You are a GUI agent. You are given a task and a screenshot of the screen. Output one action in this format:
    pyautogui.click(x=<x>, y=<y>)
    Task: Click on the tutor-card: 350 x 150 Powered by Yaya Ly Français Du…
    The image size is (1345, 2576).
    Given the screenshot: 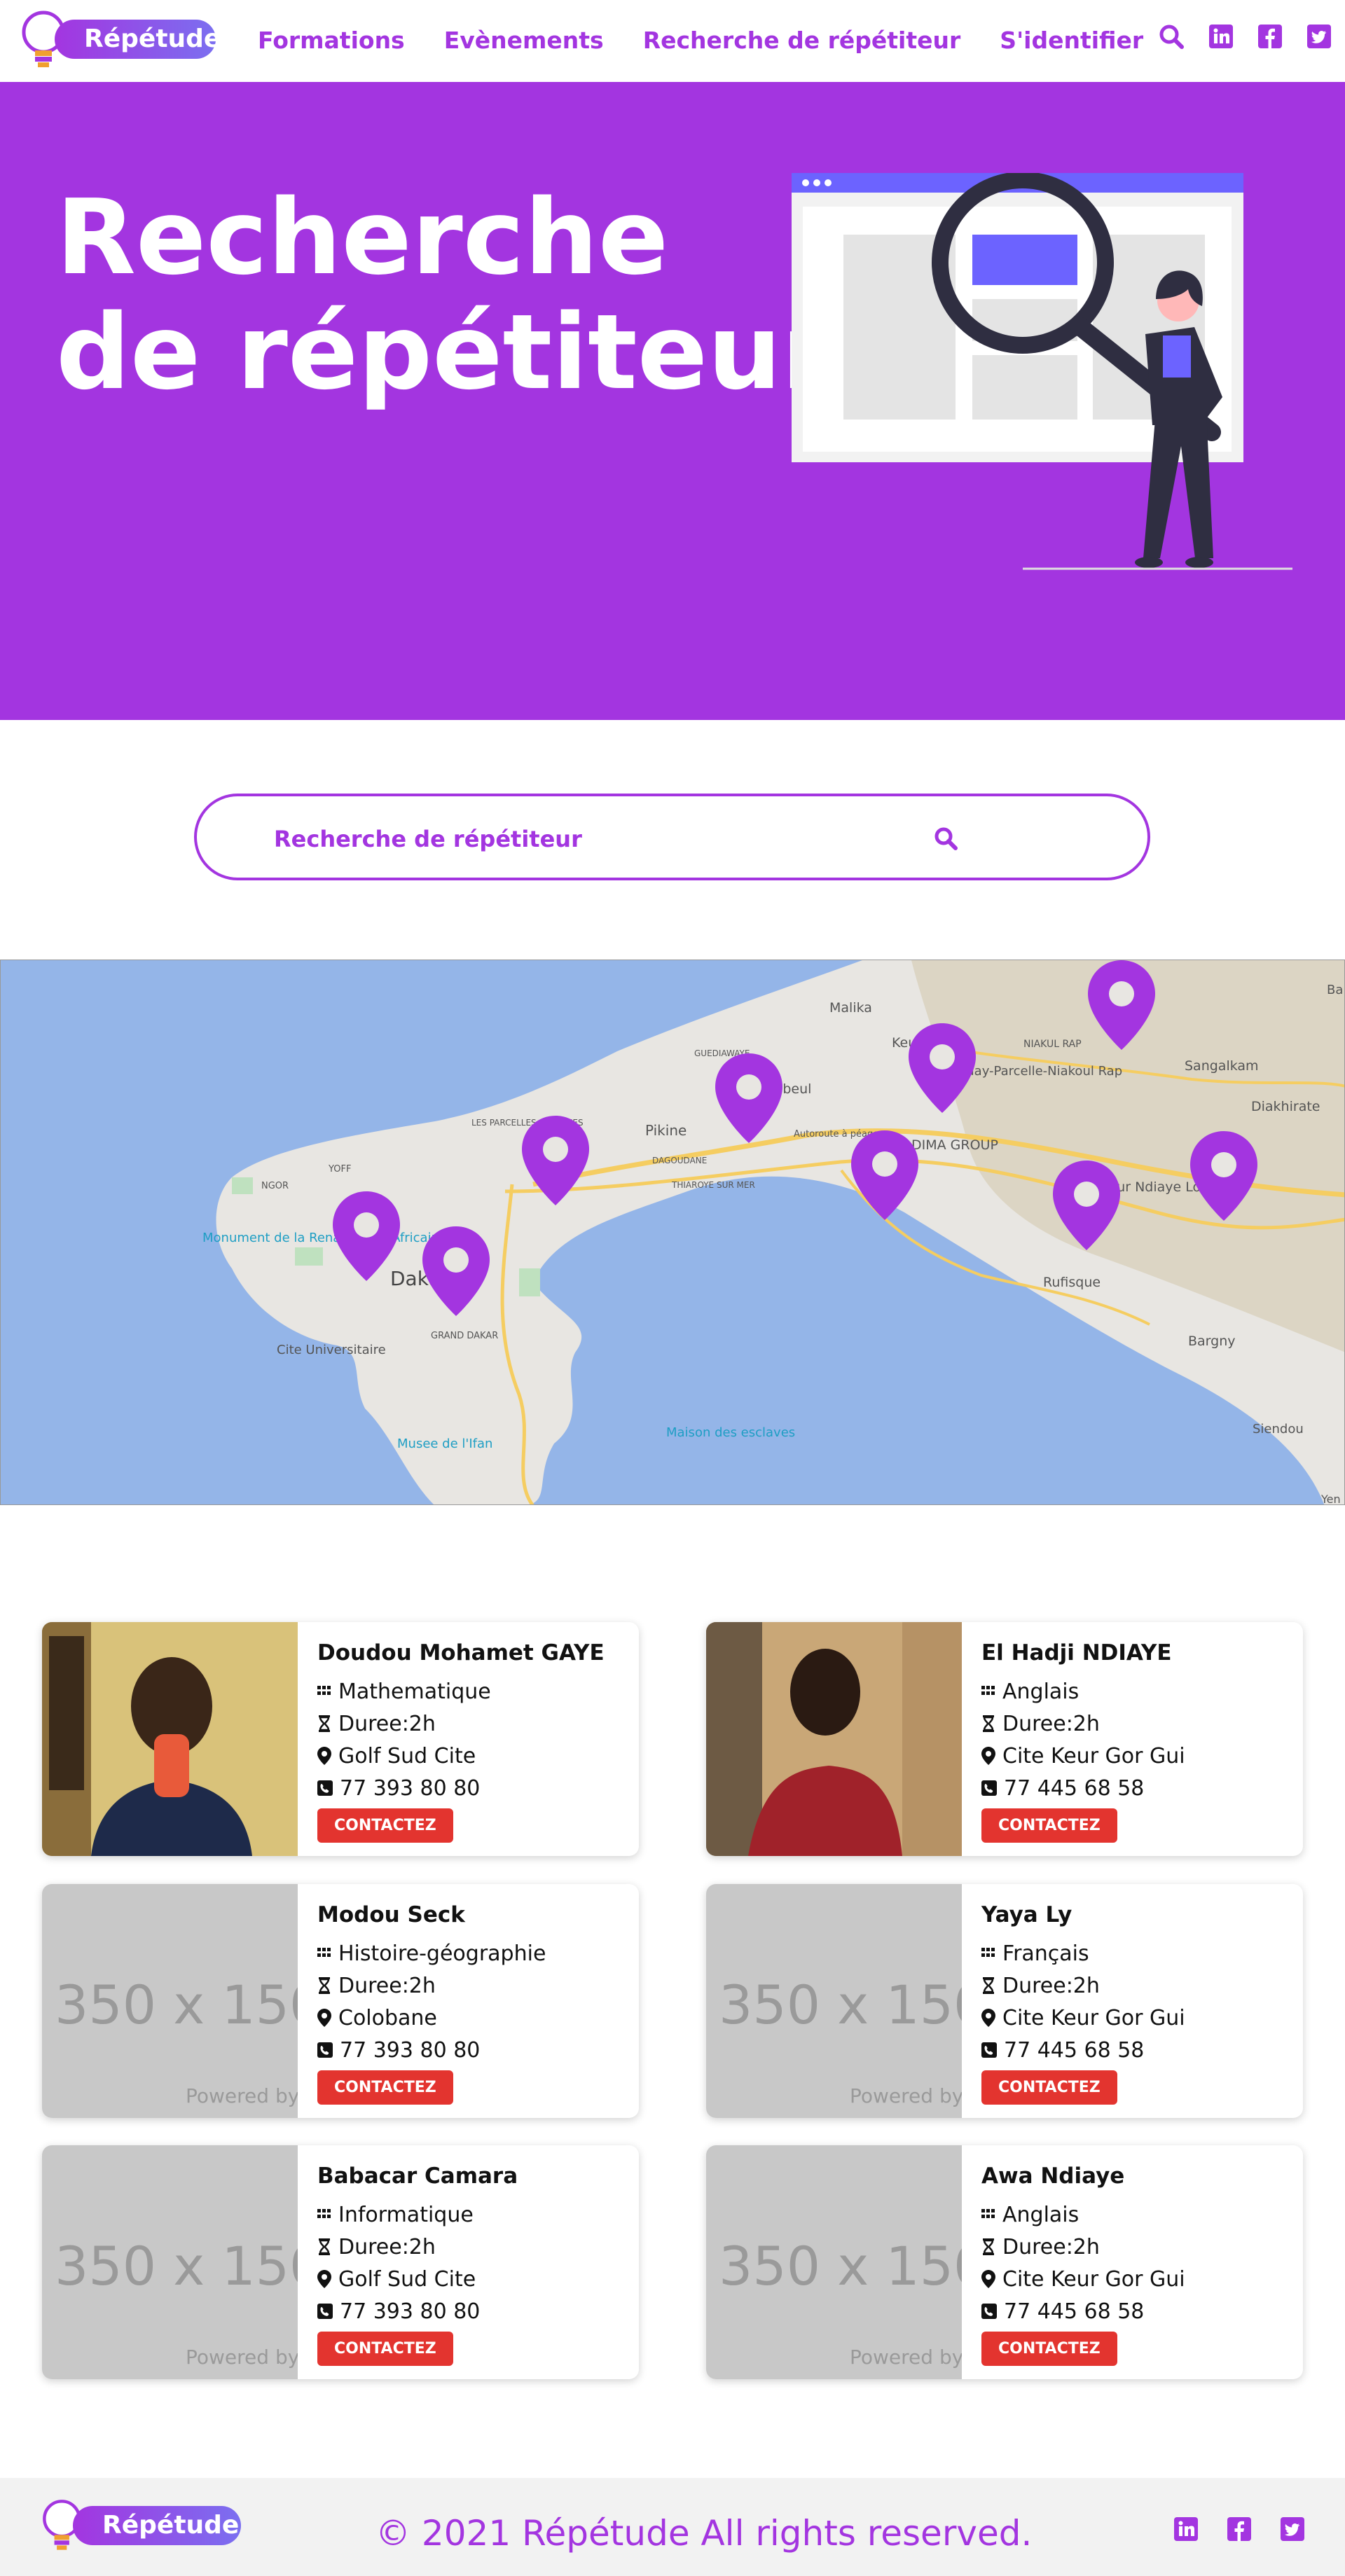 What is the action you would take?
    pyautogui.click(x=1004, y=2001)
    